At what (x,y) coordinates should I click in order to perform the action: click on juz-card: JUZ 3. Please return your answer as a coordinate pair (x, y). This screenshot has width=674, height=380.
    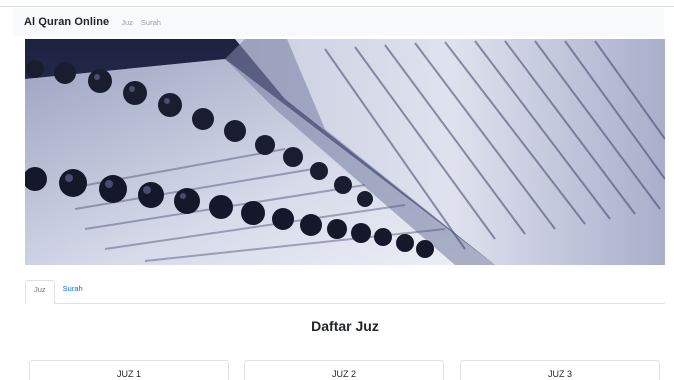
    Looking at the image, I should click on (560, 370).